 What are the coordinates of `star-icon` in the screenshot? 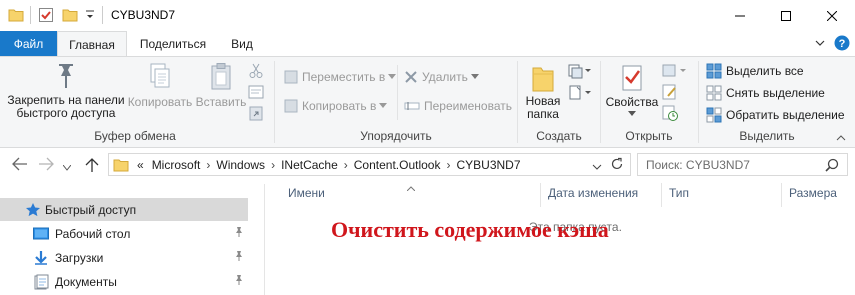 It's located at (33, 210).